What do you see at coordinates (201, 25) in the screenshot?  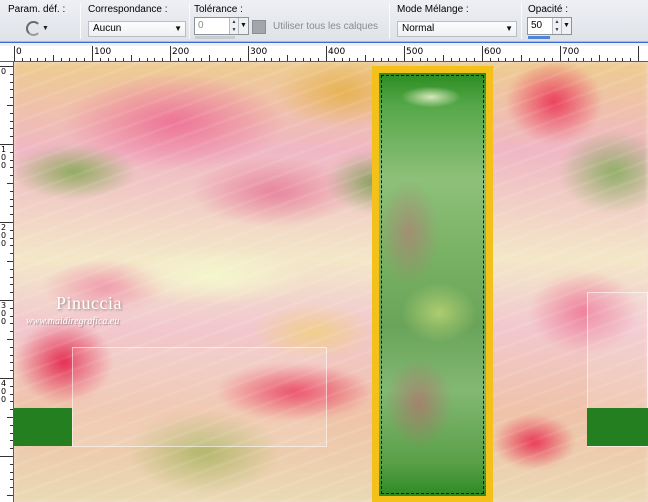 I see `tolerance-value: 0` at bounding box center [201, 25].